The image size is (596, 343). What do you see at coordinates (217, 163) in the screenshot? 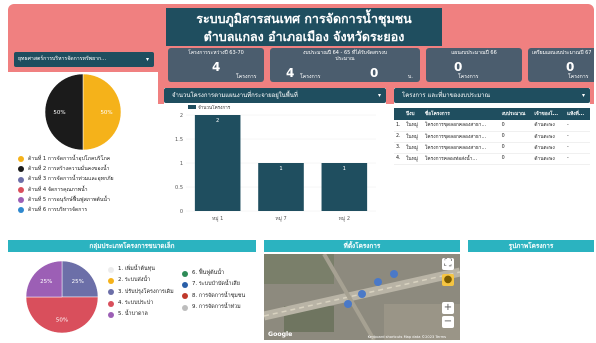
I see `bar` at bounding box center [217, 163].